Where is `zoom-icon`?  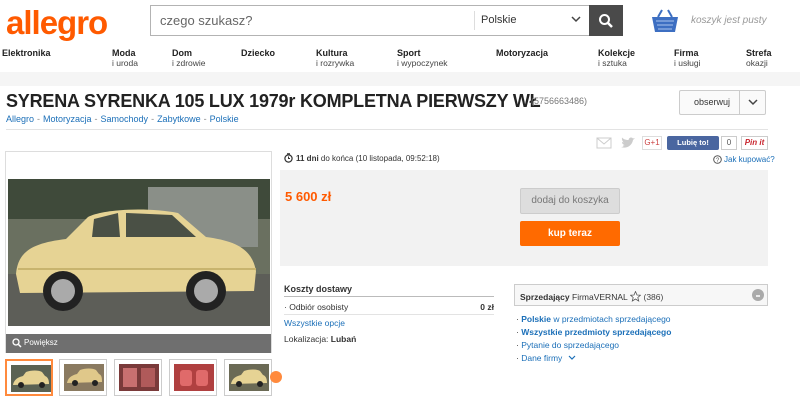
zoom-icon is located at coordinates (17, 343).